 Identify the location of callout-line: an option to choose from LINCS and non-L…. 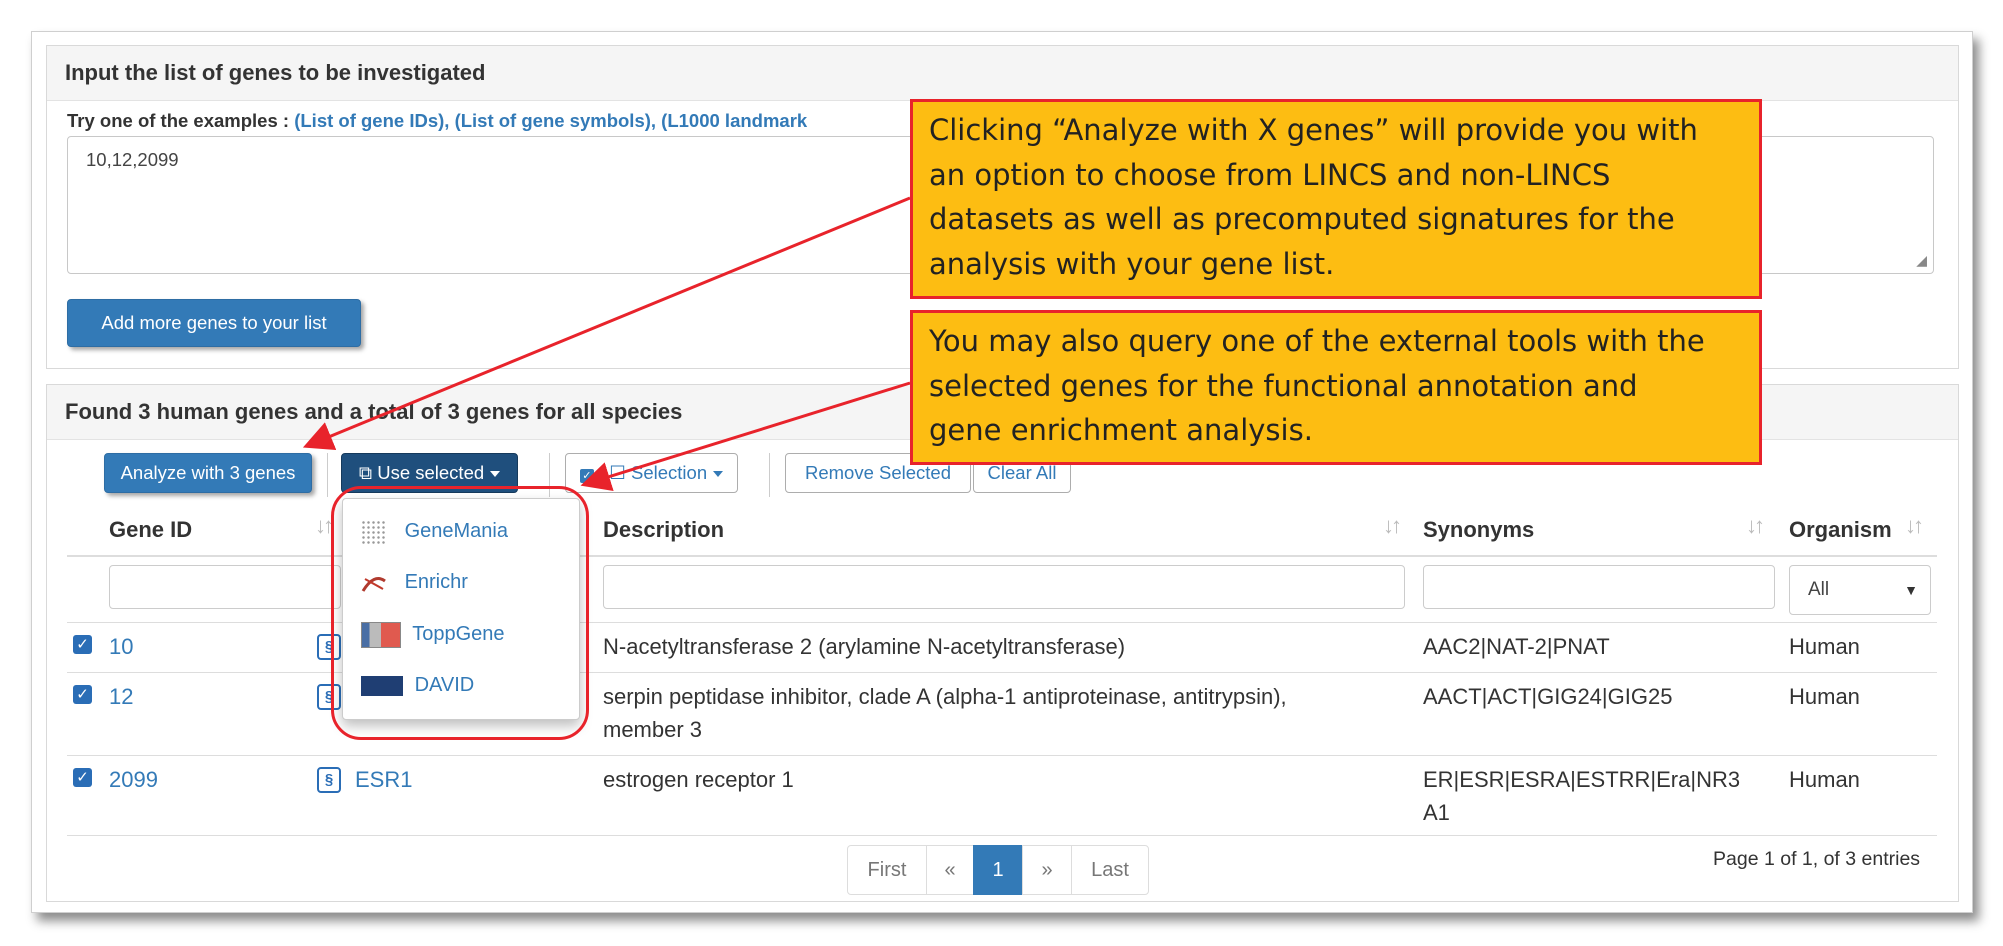
(1270, 174).